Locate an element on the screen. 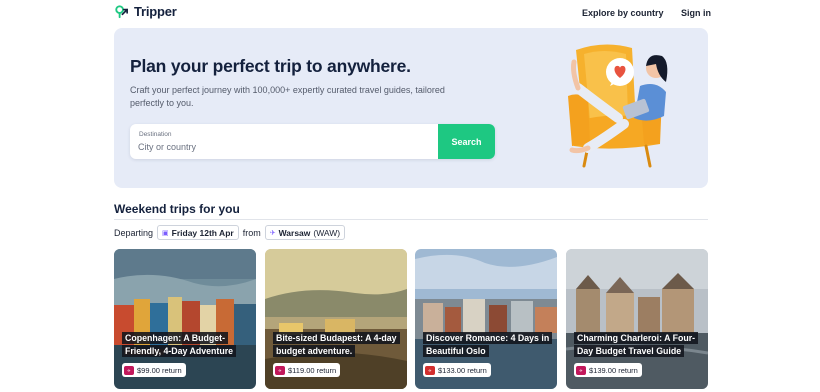 Image resolution: width=820 pixels, height=392 pixels. hero-title: Plan your perfect trip to anywhere. is located at coordinates (270, 66).